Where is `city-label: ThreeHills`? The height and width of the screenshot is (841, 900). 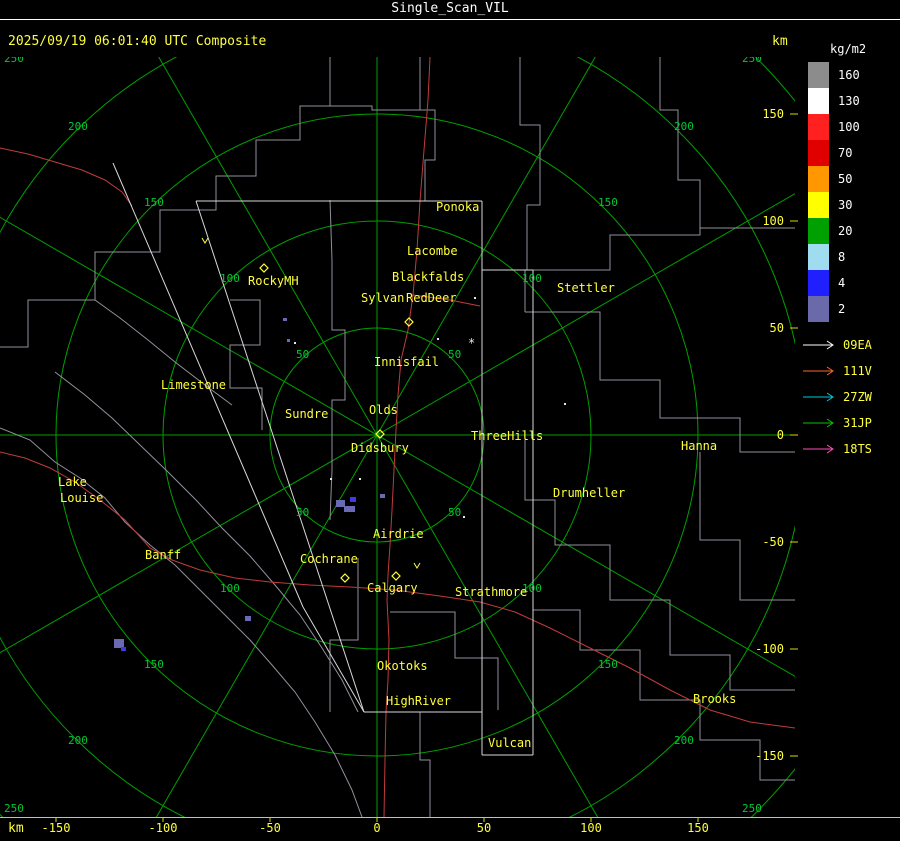 city-label: ThreeHills is located at coordinates (507, 436).